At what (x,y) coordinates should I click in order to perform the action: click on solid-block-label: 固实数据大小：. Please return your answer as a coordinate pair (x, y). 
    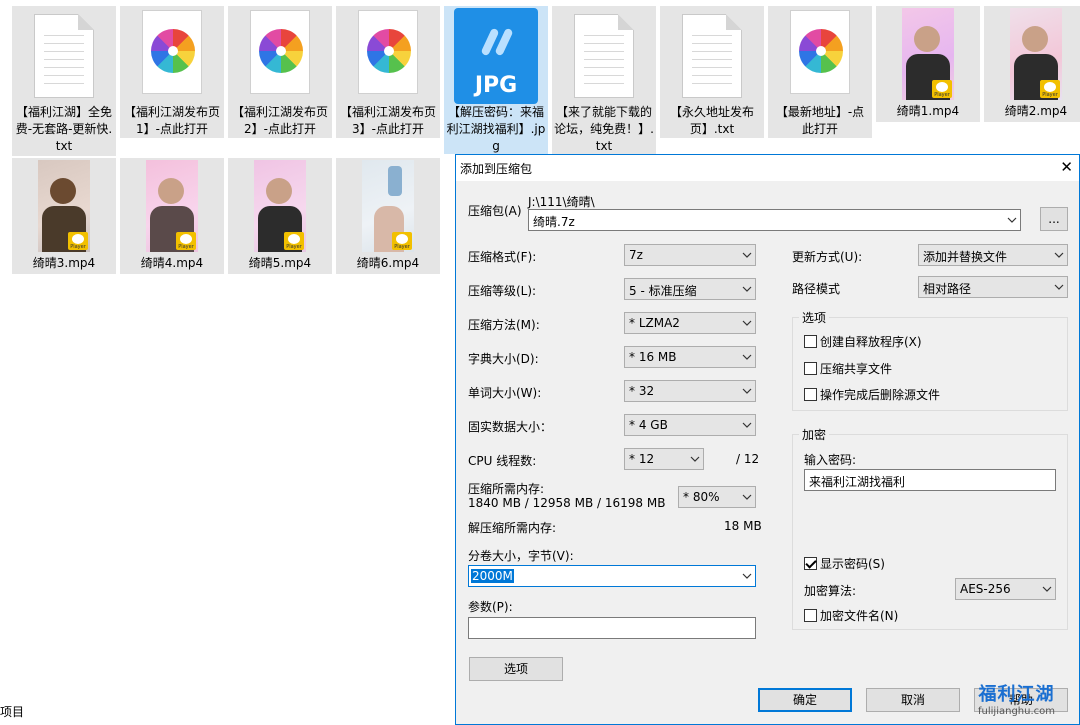
    Looking at the image, I should click on (510, 427).